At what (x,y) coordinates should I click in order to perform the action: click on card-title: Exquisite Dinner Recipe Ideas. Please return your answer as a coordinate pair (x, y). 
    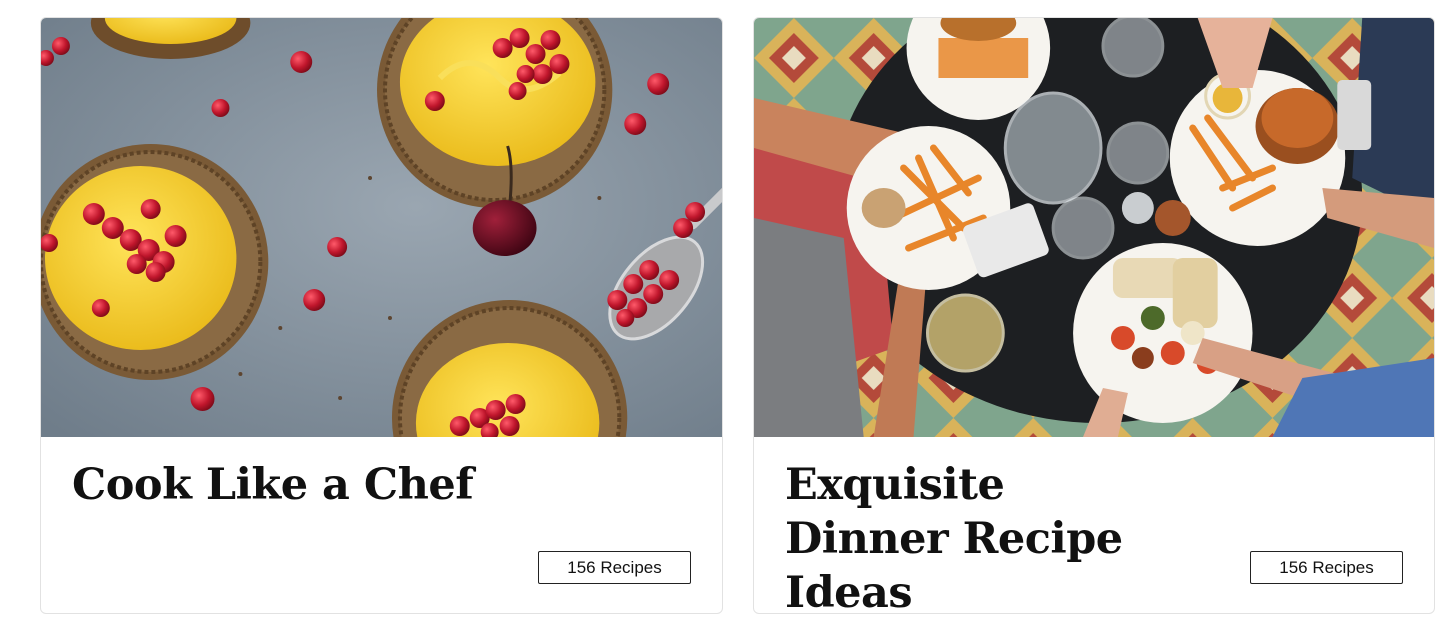
    Looking at the image, I should click on (975, 535).